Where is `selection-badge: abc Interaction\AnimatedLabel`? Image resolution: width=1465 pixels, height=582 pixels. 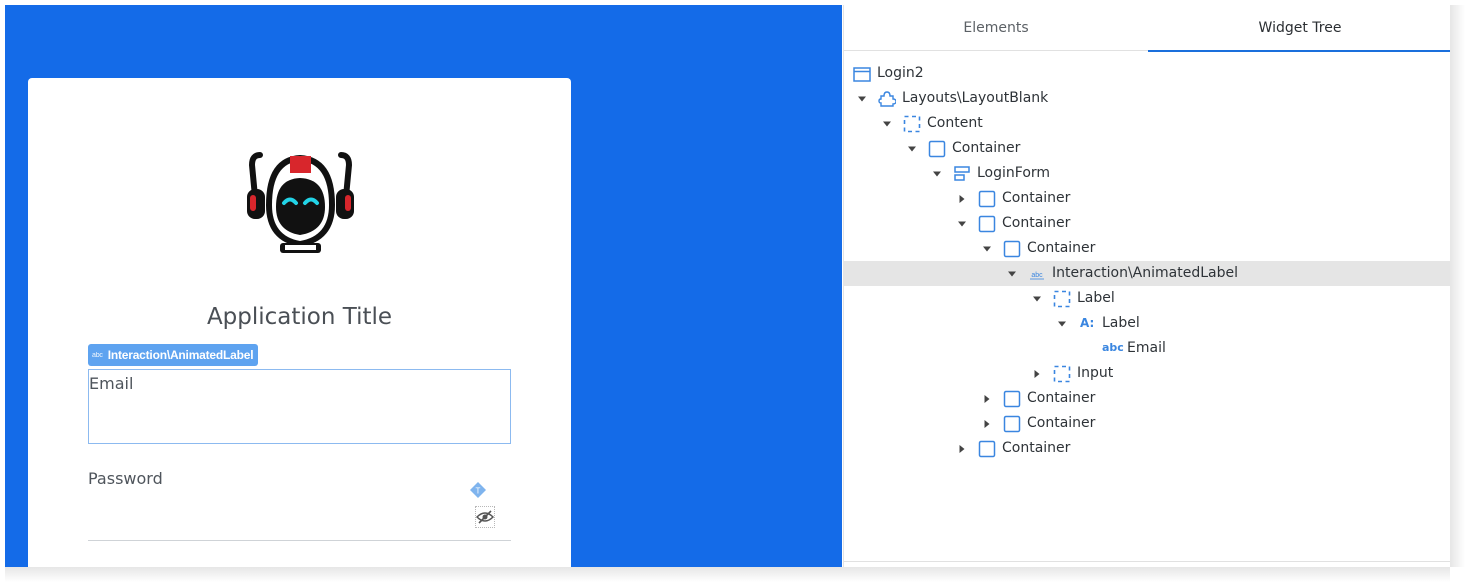
selection-badge: abc Interaction\AnimatedLabel is located at coordinates (173, 355).